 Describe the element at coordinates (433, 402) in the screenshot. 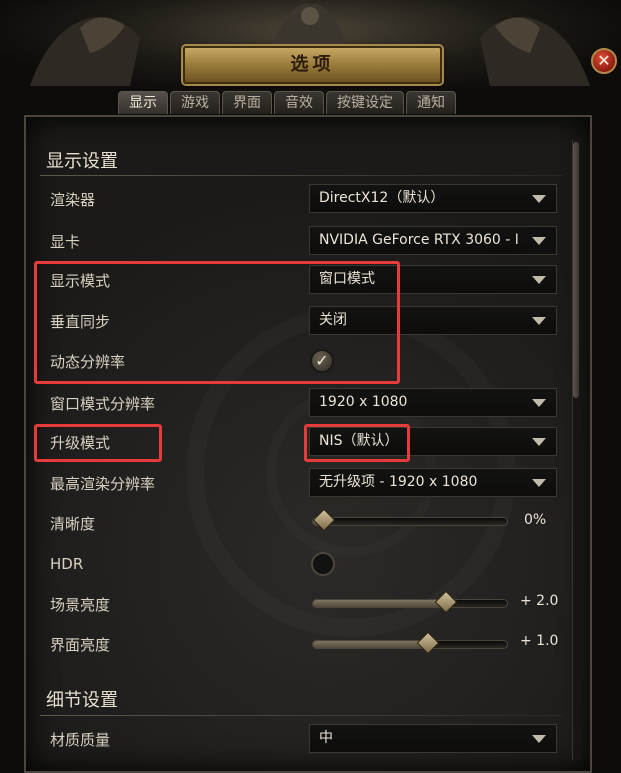

I see `window-resolution-dropdown: 1920 x 1080` at that location.